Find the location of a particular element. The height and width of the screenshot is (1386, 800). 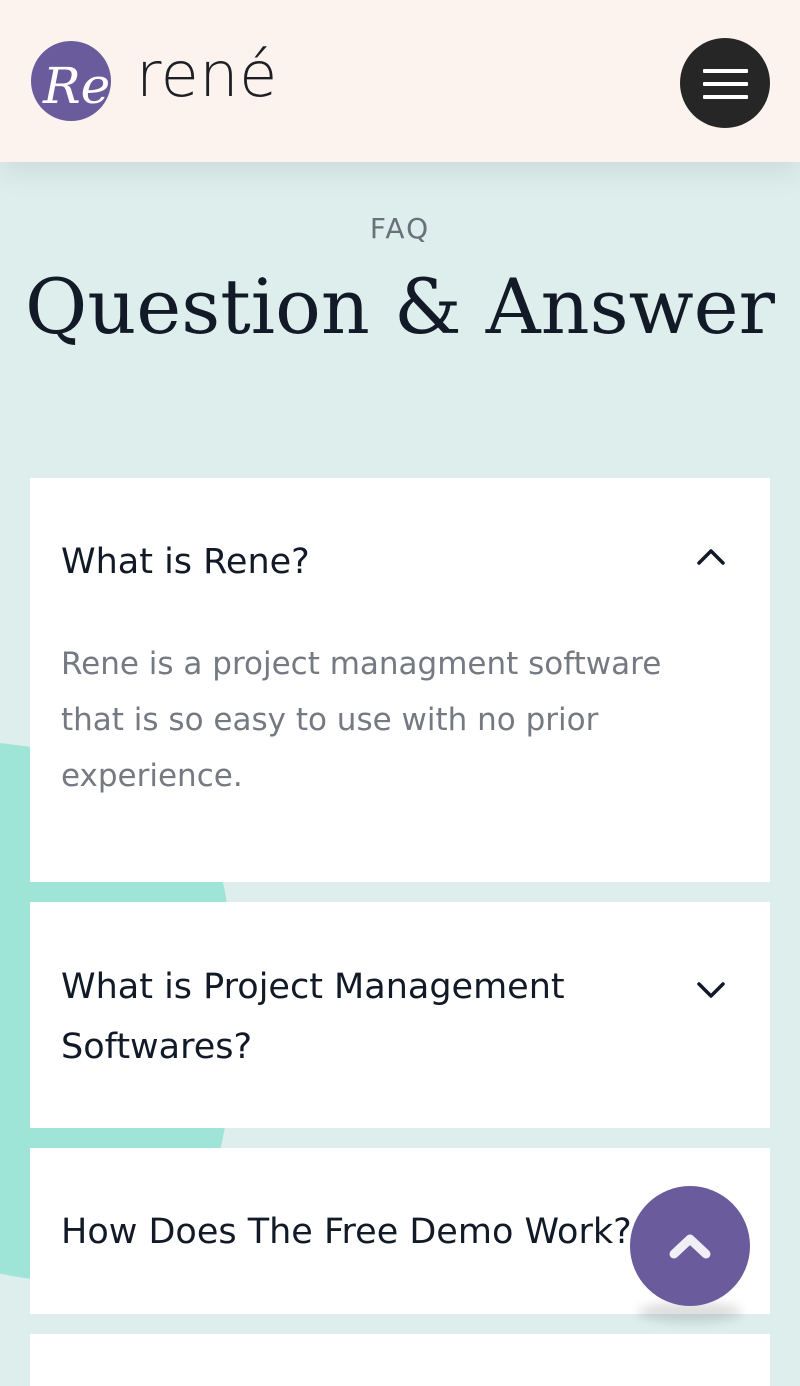

logo-monogram: Re is located at coordinates (76, 86).